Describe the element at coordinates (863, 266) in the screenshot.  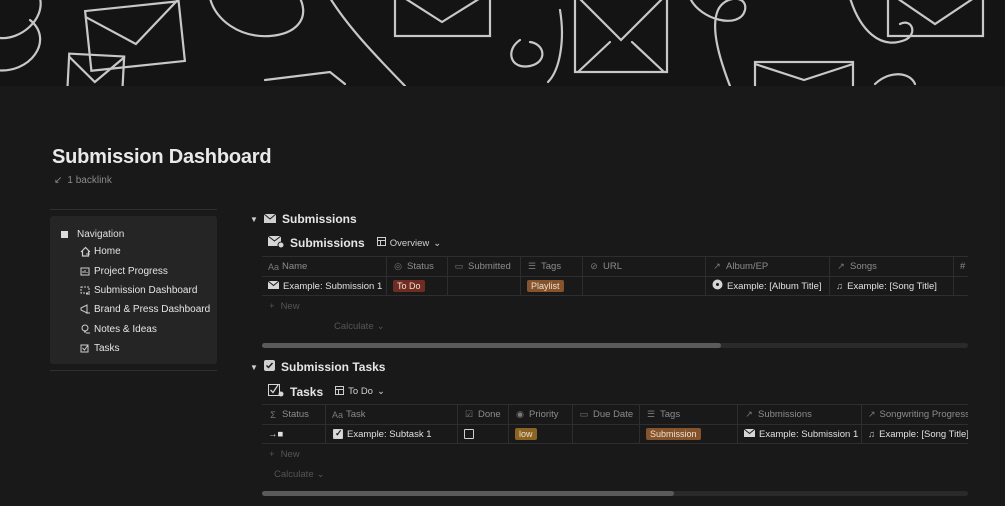
I see `column-label: Songs` at that location.